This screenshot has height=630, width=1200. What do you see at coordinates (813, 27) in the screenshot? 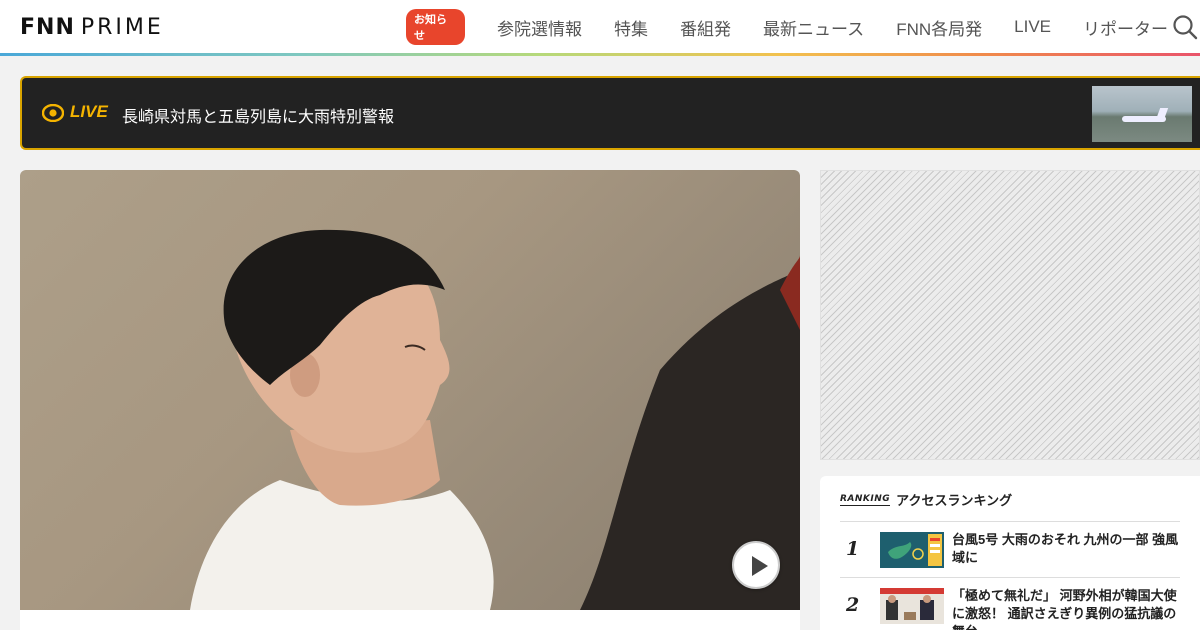
I see `nav-item-latest-news: 最新ニュース` at bounding box center [813, 27].